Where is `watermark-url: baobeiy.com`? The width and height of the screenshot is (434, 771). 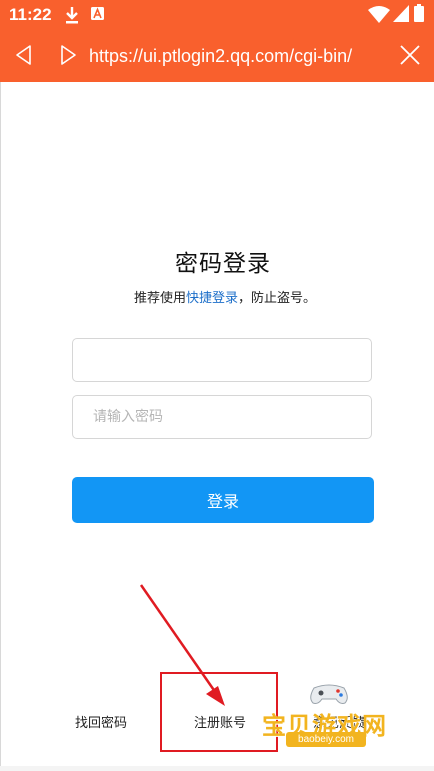 watermark-url: baobeiy.com is located at coordinates (326, 739).